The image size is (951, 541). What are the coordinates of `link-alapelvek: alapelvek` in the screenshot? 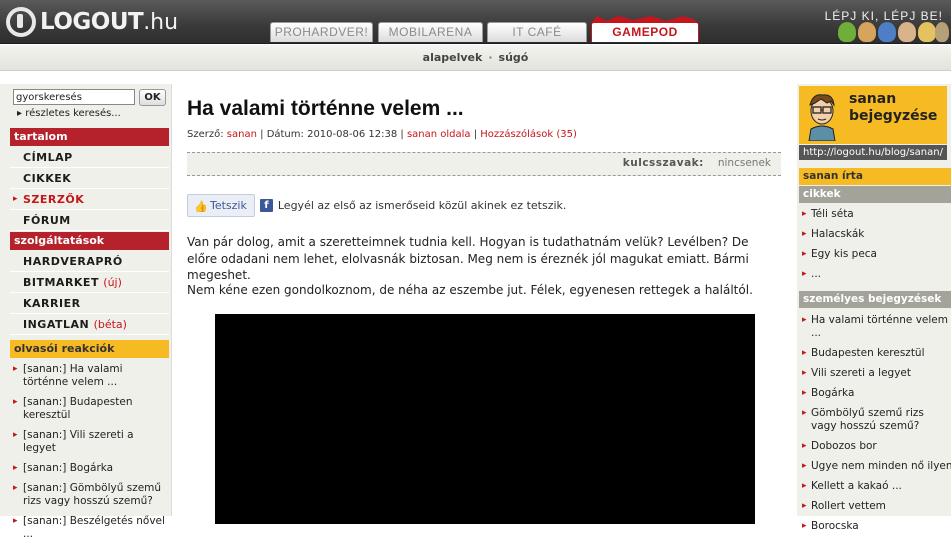 It's located at (453, 57).